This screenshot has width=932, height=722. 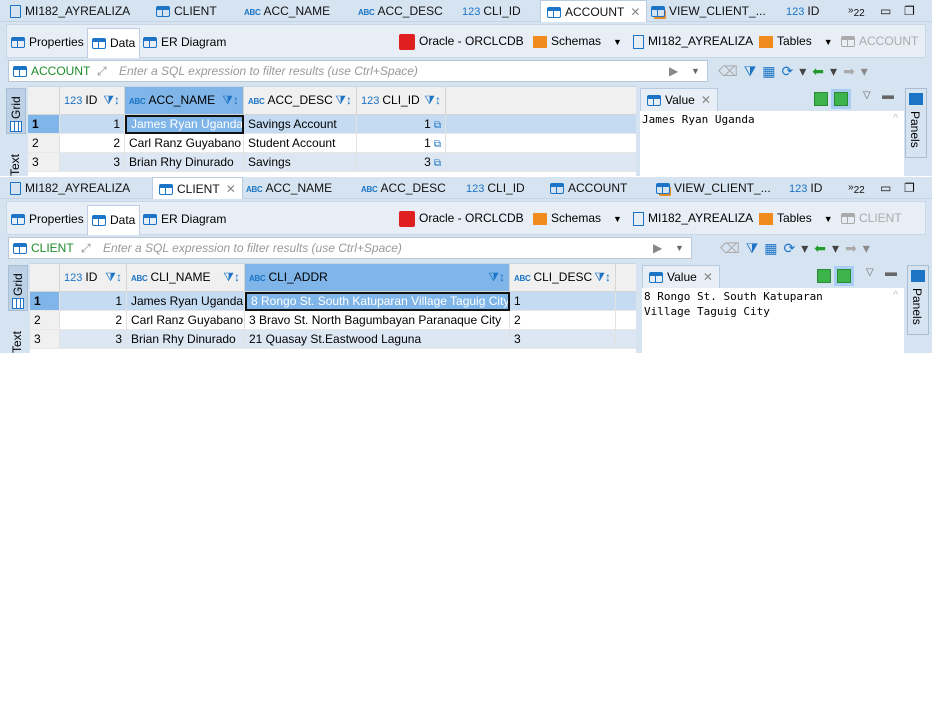 I want to click on filter-icon: ⧩, so click(x=752, y=248).